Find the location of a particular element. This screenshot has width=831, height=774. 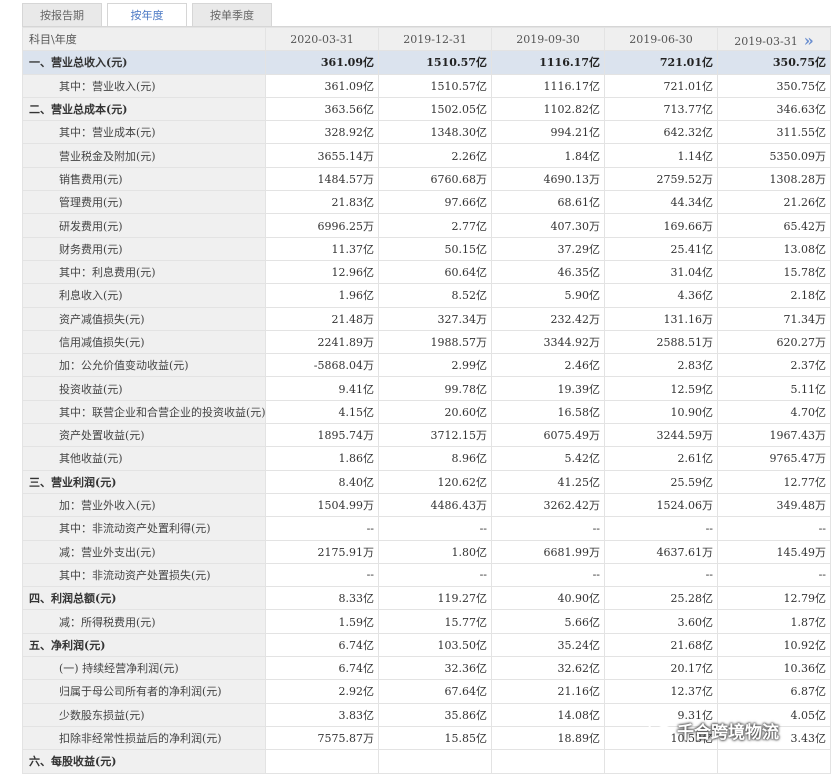

cell-value: 1.80亿 is located at coordinates (435, 551).